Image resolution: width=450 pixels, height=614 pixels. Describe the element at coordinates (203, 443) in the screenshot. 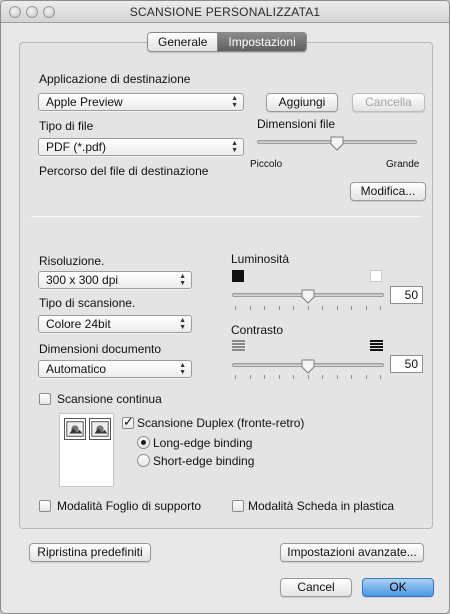

I see `long-edge-binding-label: Long-edge binding` at that location.